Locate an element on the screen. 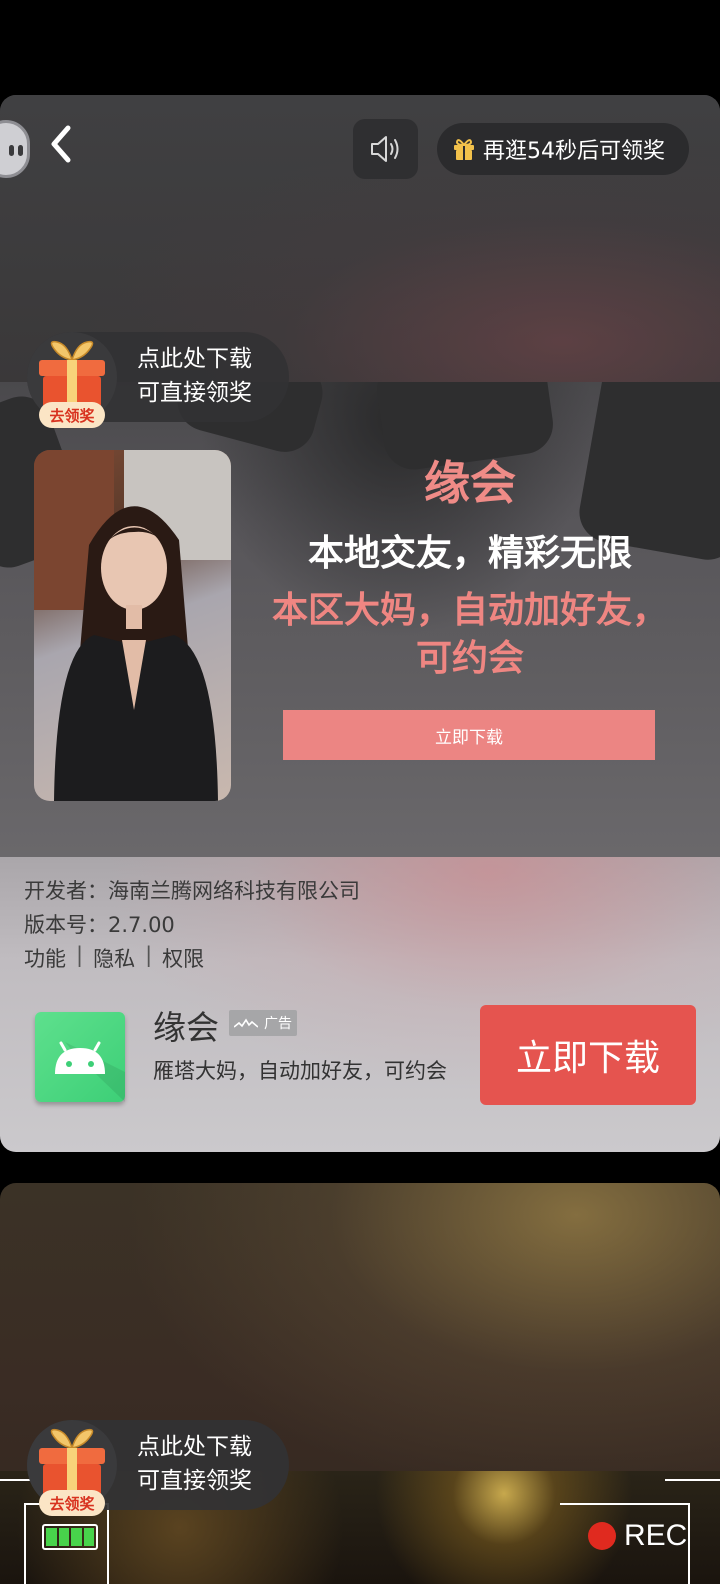 The width and height of the screenshot is (720, 1584). download-button: 立即下载 is located at coordinates (588, 1055).